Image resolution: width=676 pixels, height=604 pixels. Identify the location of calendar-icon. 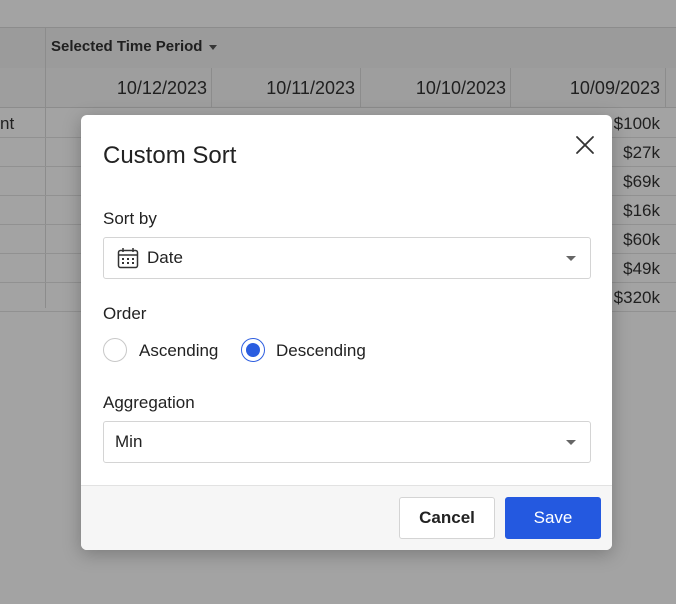
(128, 258).